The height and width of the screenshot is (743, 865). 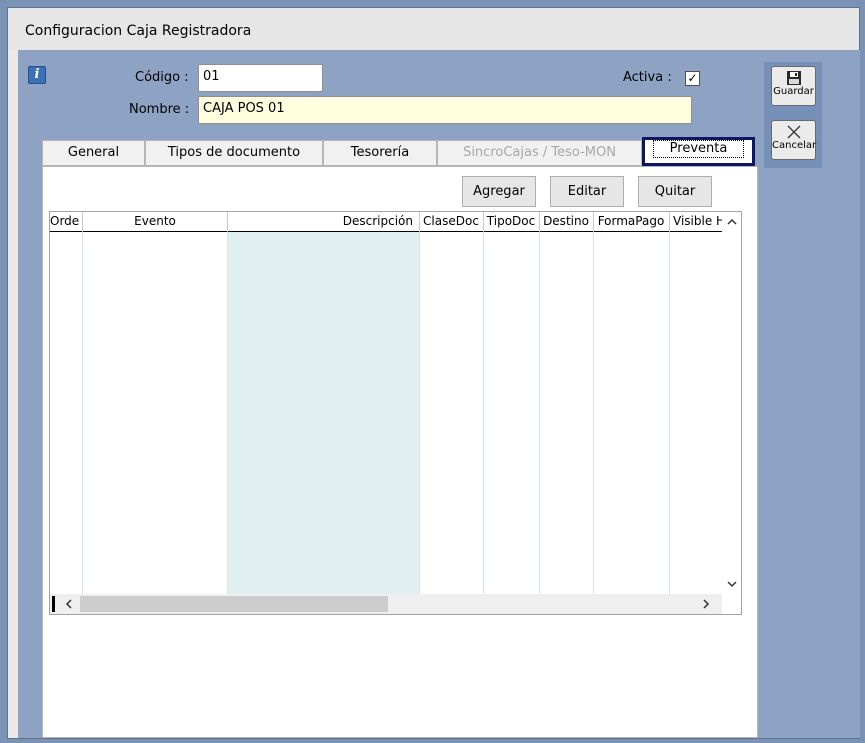 I want to click on guardar-label: Guardar, so click(x=793, y=91).